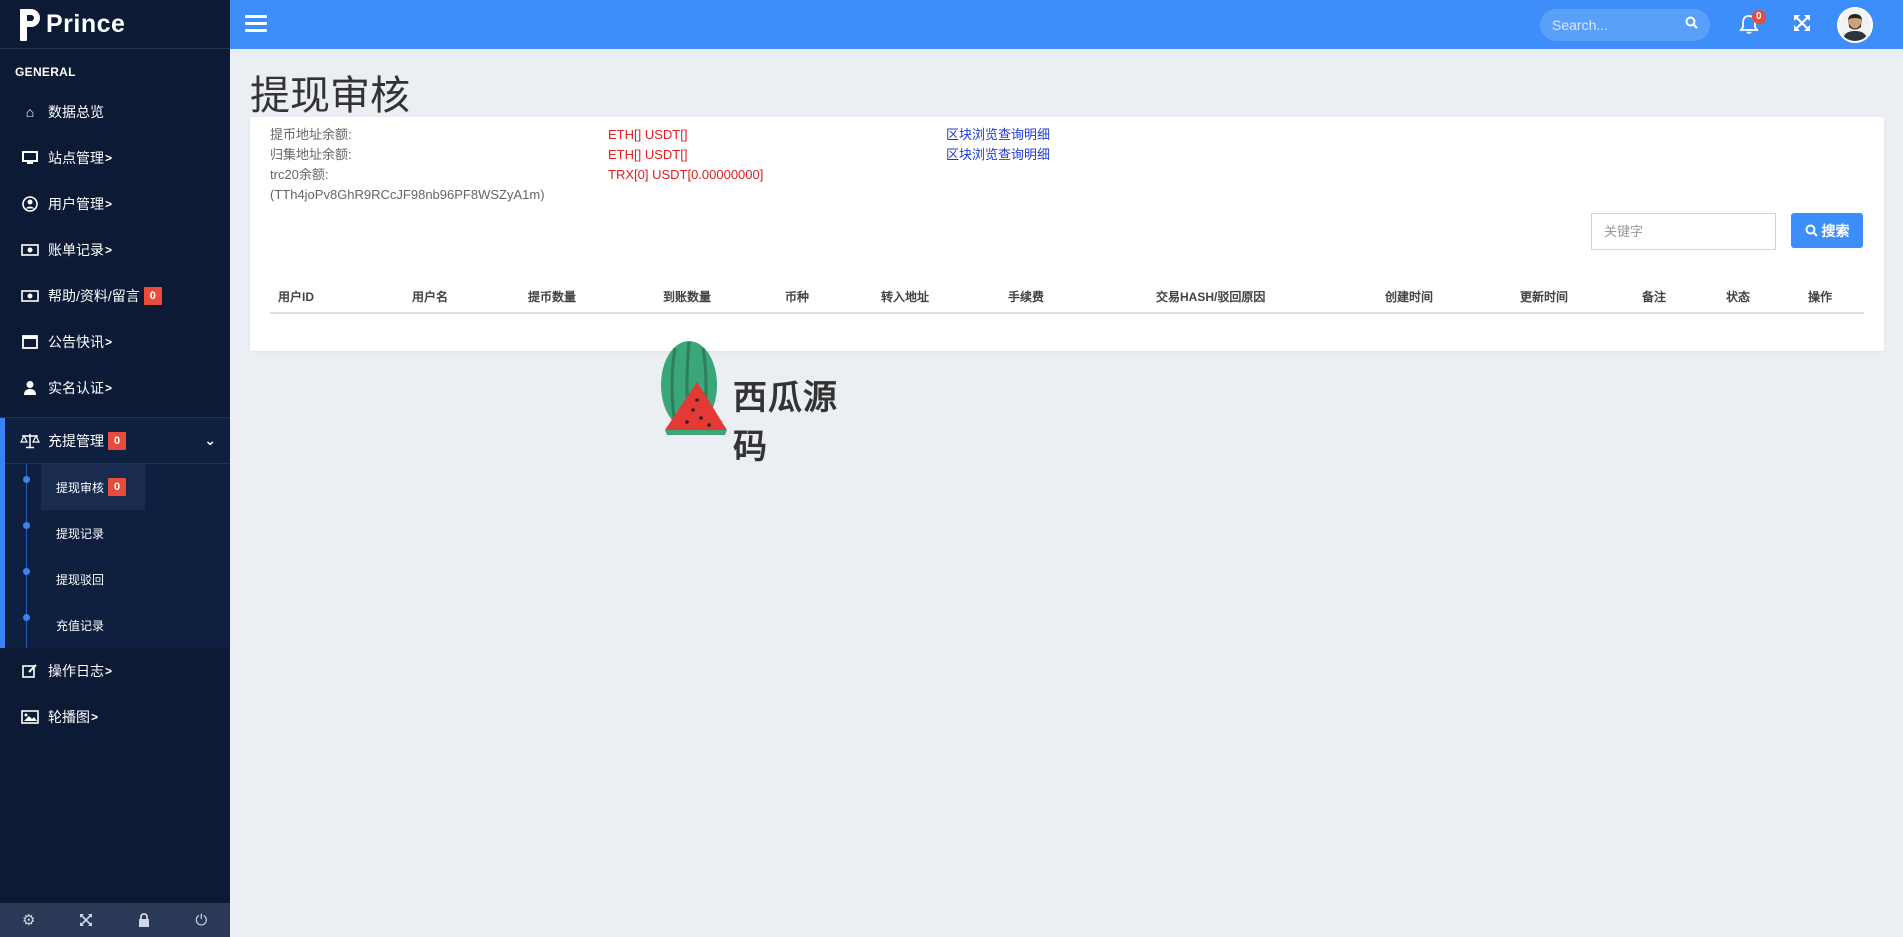 The height and width of the screenshot is (937, 1903). What do you see at coordinates (80, 487) in the screenshot?
I see `submenu-item-label: 提现审核` at bounding box center [80, 487].